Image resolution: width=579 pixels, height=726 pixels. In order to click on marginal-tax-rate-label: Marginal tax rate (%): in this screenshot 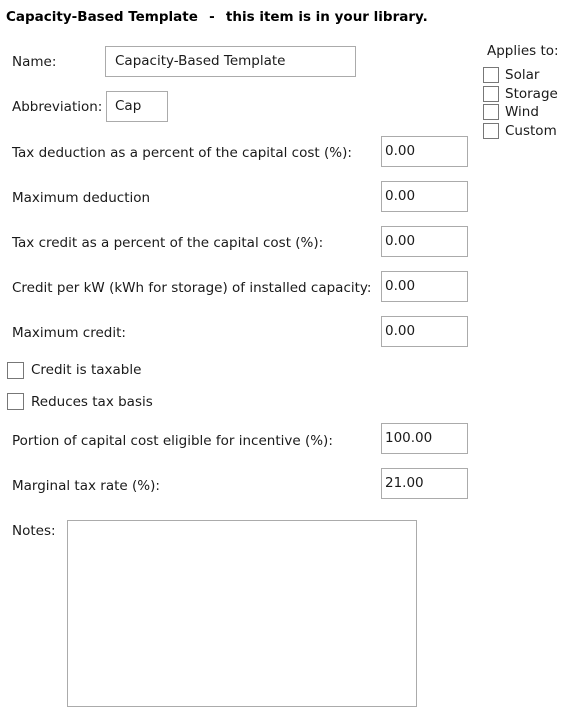, I will do `click(86, 486)`.